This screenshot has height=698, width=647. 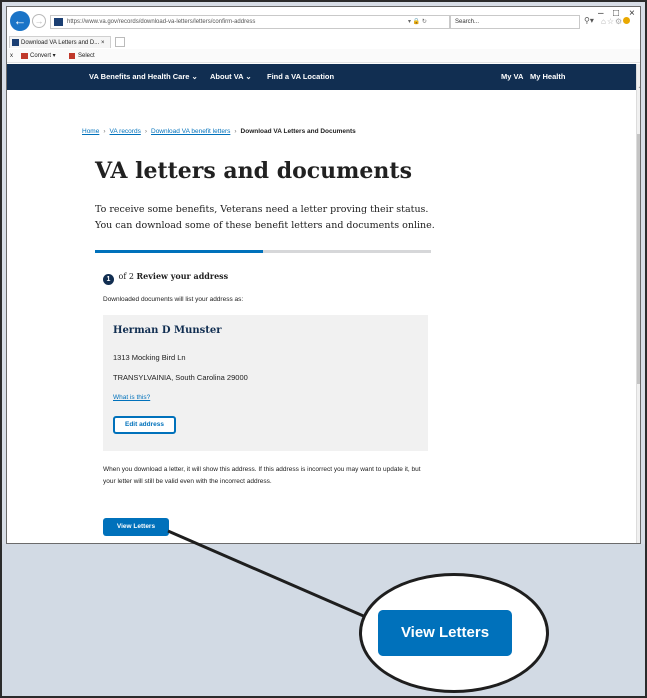 What do you see at coordinates (126, 276) in the screenshot?
I see `step-of-text: of 2` at bounding box center [126, 276].